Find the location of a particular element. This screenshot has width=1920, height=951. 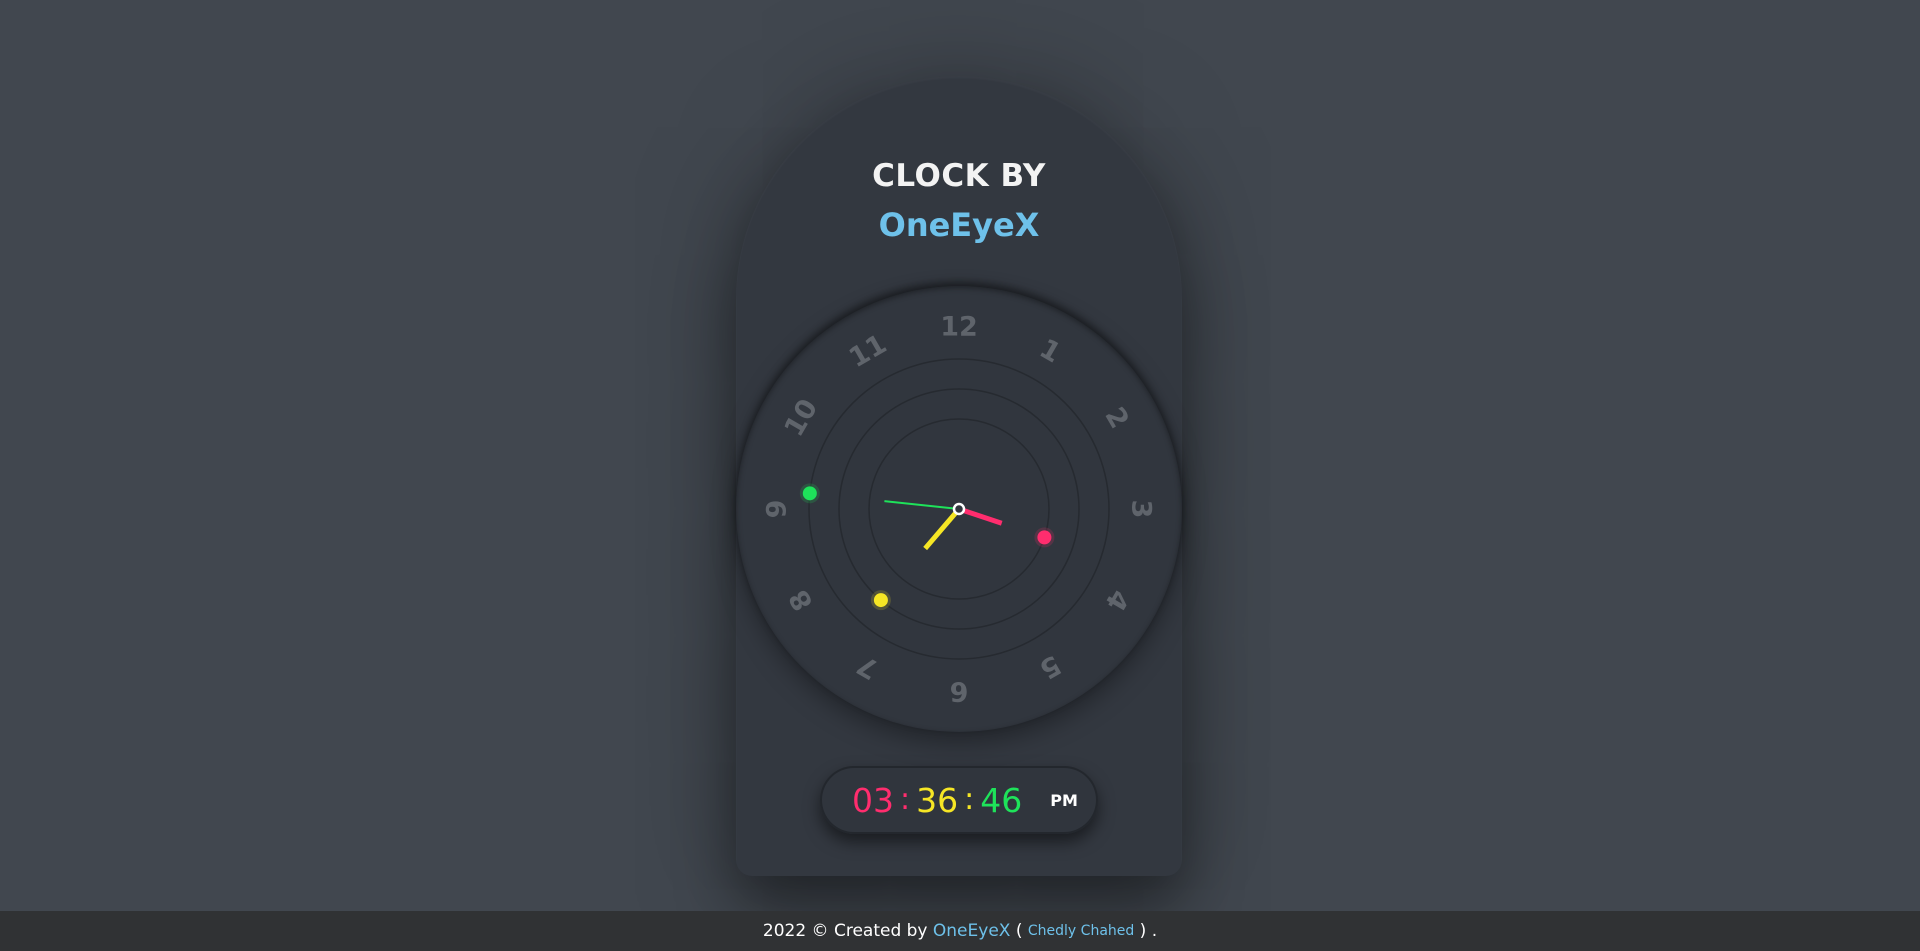

dial-number-4: 4 is located at coordinates (1116, 600).